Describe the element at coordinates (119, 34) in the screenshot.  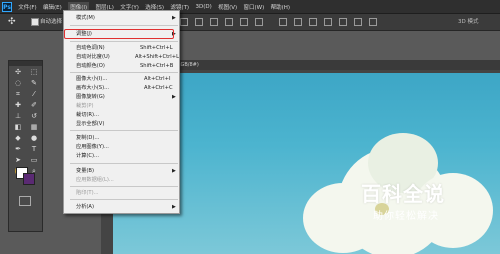
I see `highlight-box` at that location.